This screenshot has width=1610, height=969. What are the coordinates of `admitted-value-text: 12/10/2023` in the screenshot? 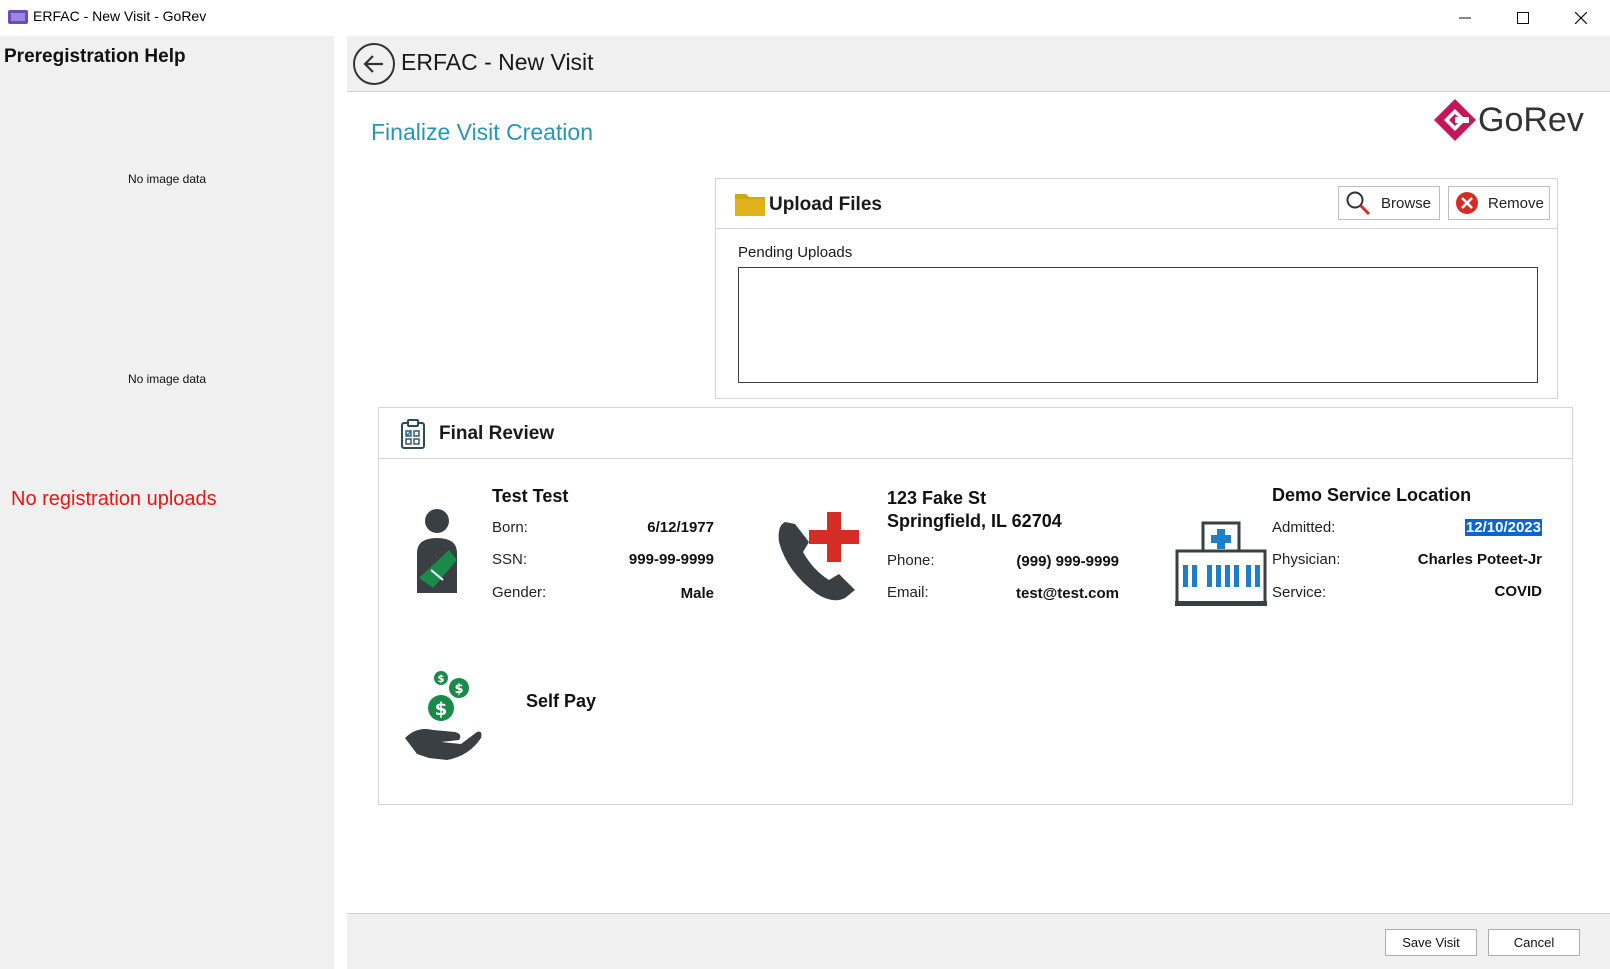 It's located at (1503, 527).